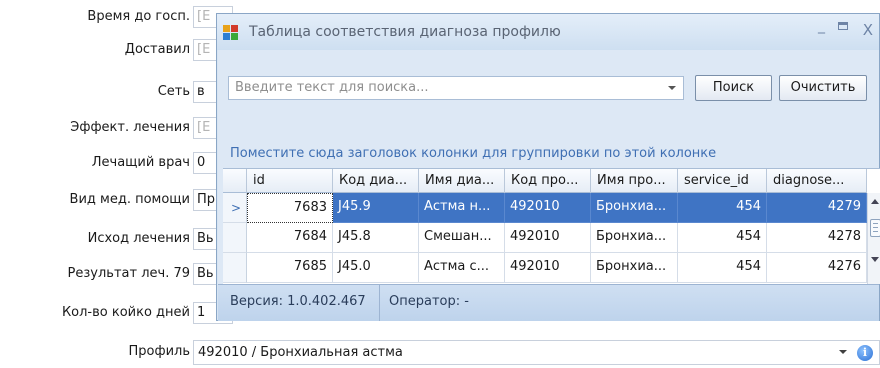  I want to click on clear-button: Очистить, so click(823, 88).